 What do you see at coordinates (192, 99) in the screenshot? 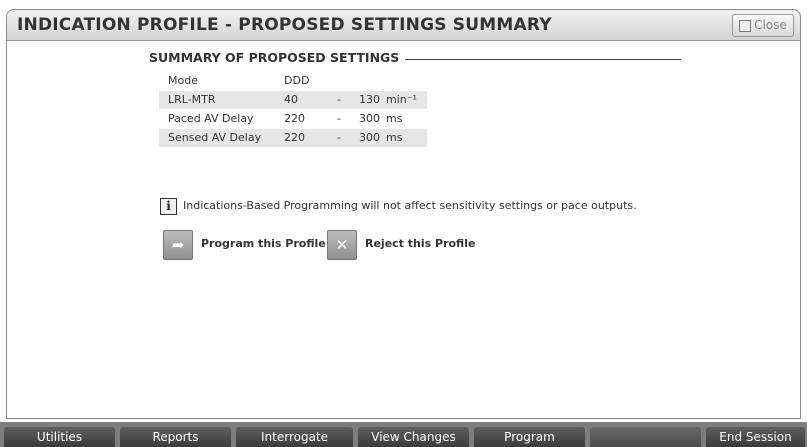
I see `setting-label: LRL-MTR` at bounding box center [192, 99].